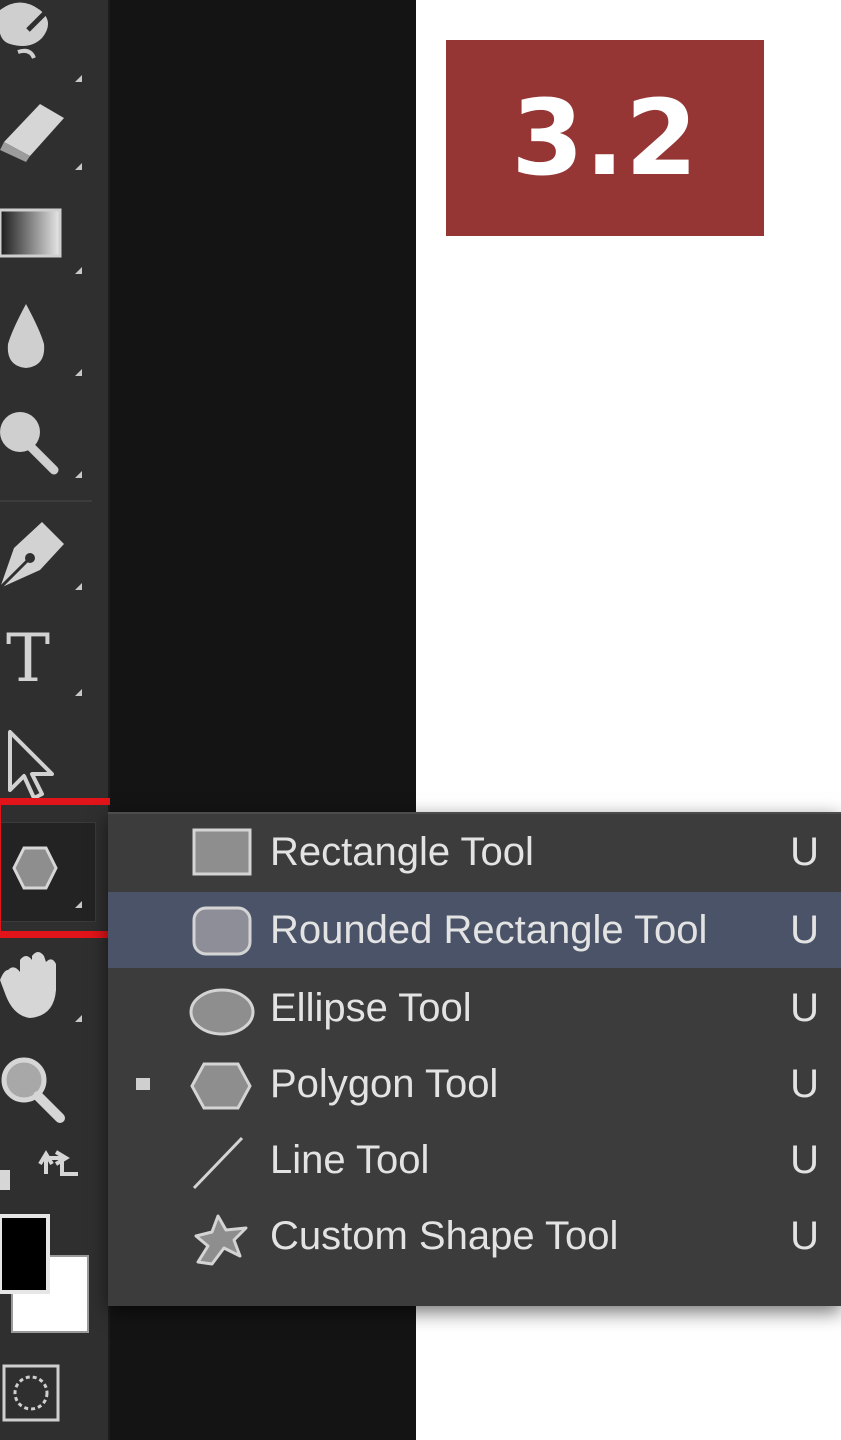 The width and height of the screenshot is (841, 1440). Describe the element at coordinates (28, 658) in the screenshot. I see `type-icon: T` at that location.